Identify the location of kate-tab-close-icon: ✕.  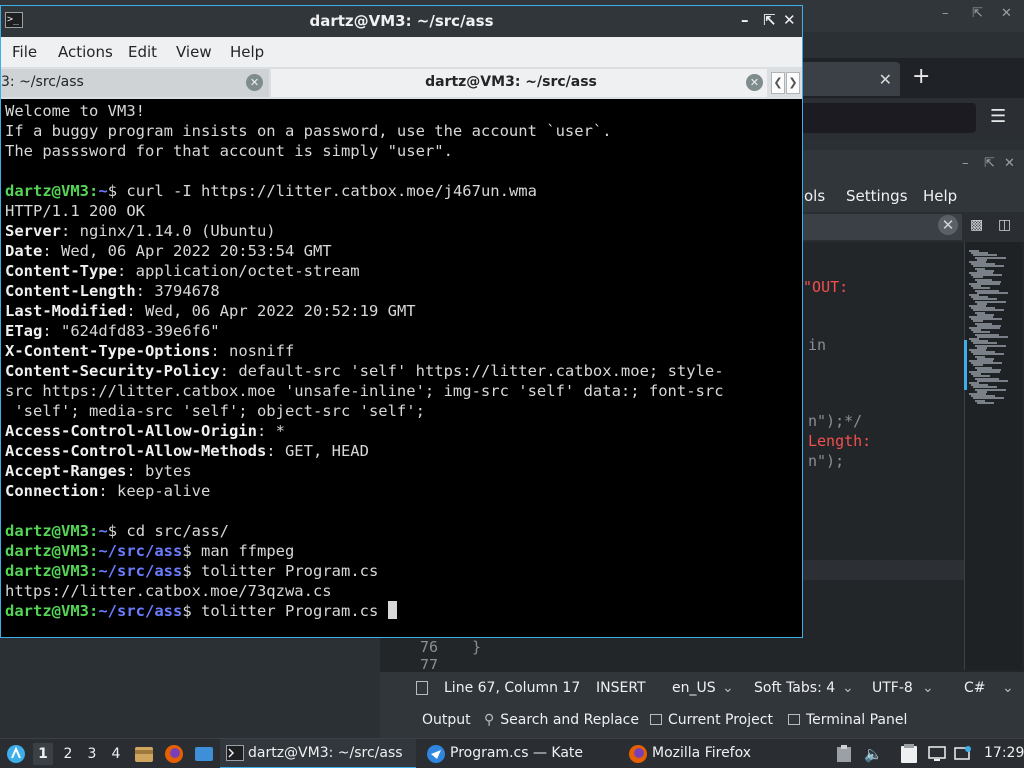
(948, 225).